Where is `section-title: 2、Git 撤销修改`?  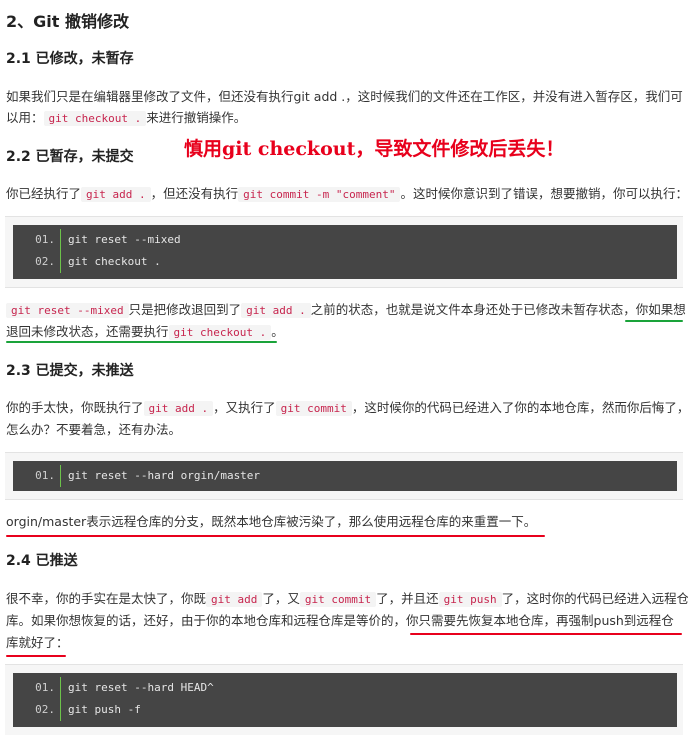
section-title: 2、Git 撤销修改 is located at coordinates (67, 21).